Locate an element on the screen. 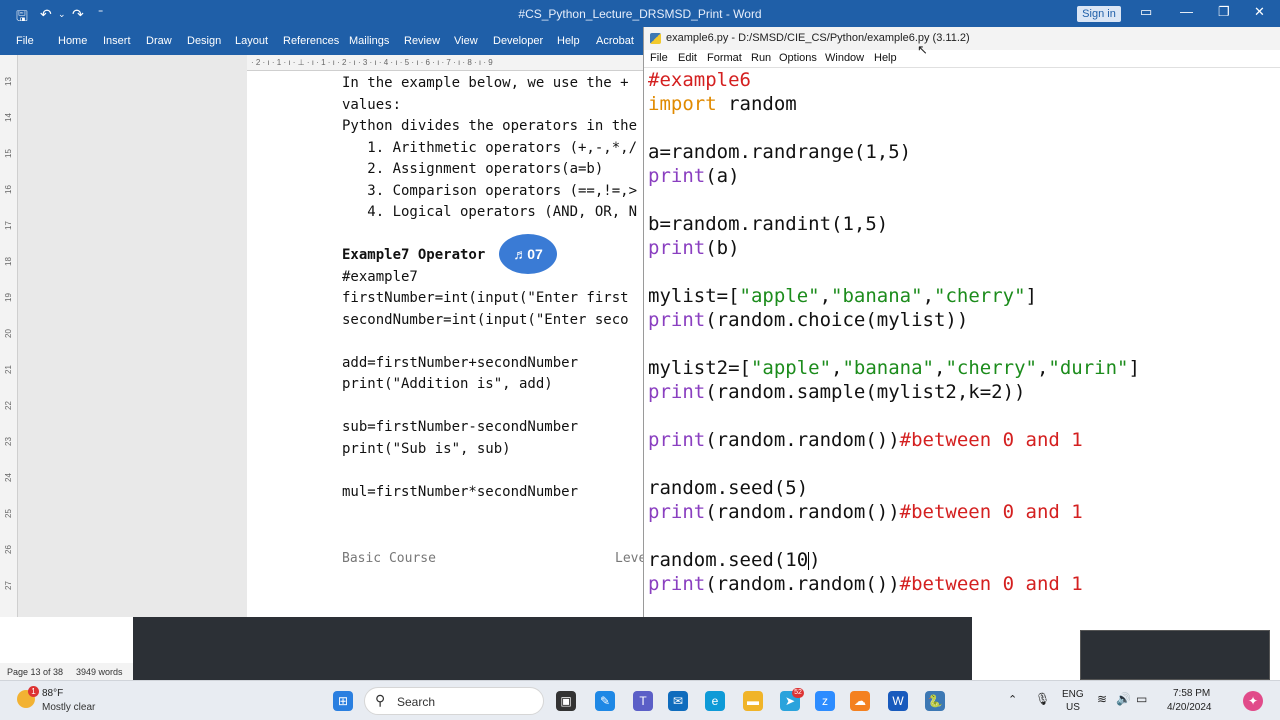  wifi-icon: ≋ is located at coordinates (1102, 699).